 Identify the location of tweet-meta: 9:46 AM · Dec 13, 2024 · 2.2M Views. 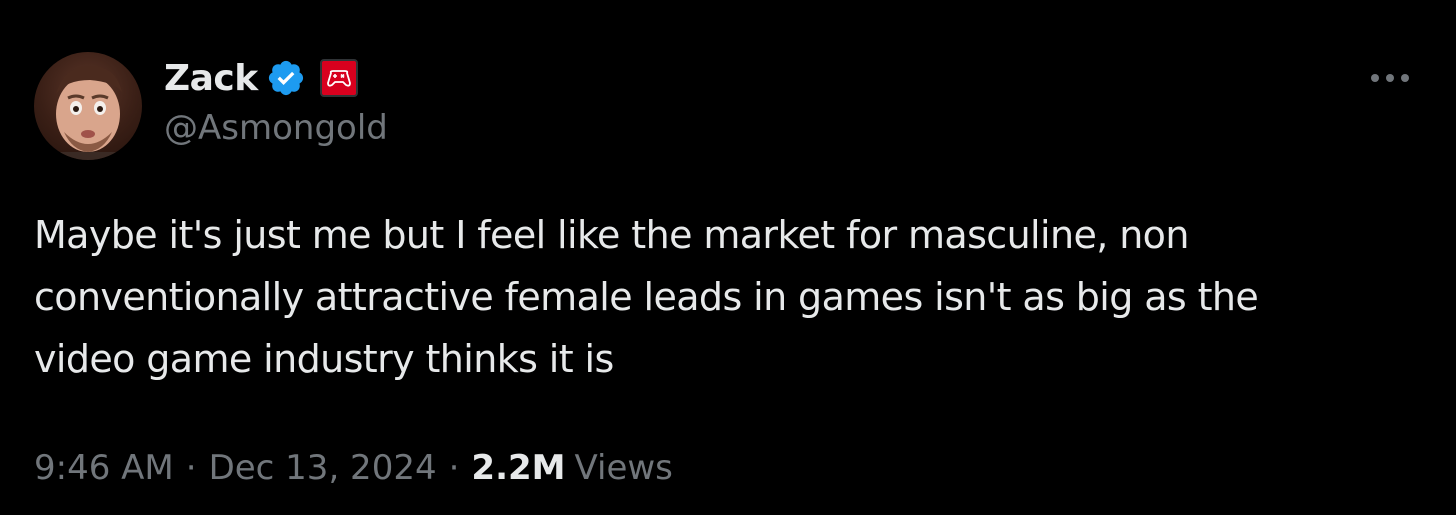
(353, 468).